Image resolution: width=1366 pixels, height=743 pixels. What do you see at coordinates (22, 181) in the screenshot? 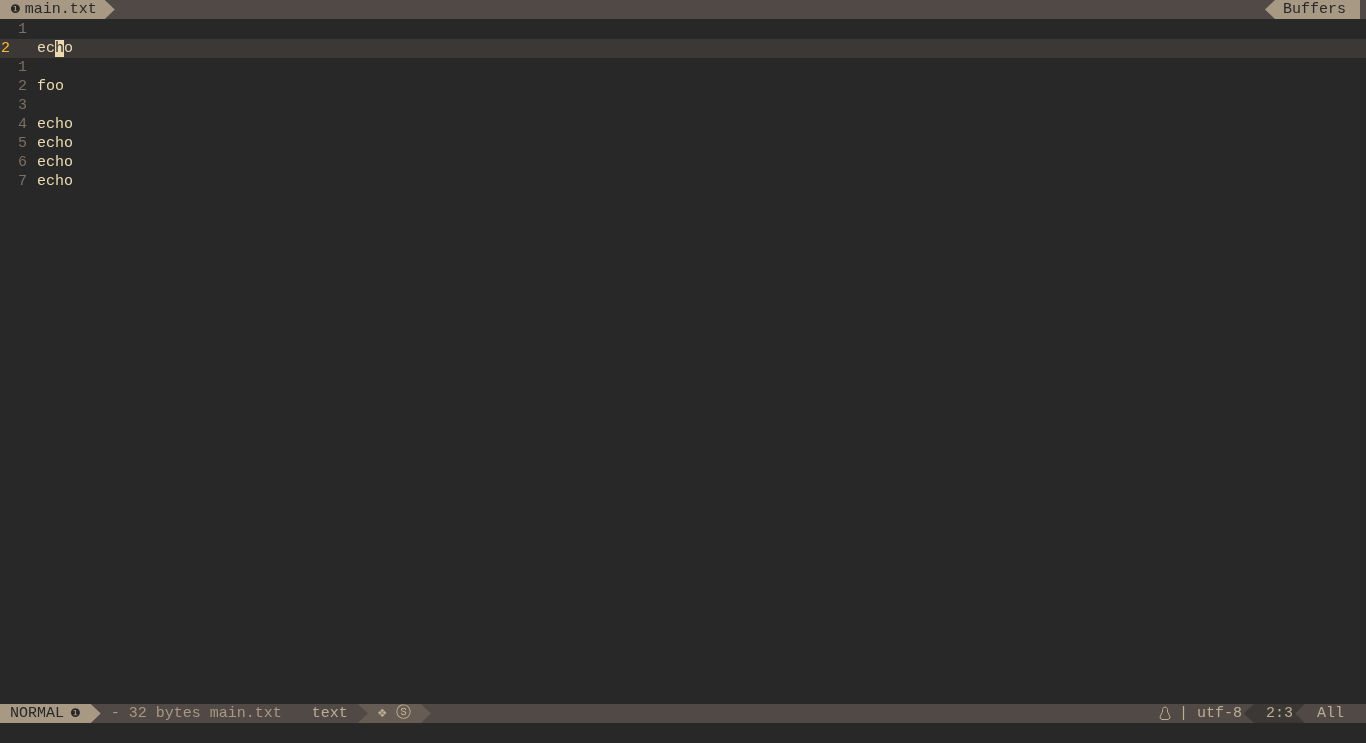
I see `line-number: 7` at bounding box center [22, 181].